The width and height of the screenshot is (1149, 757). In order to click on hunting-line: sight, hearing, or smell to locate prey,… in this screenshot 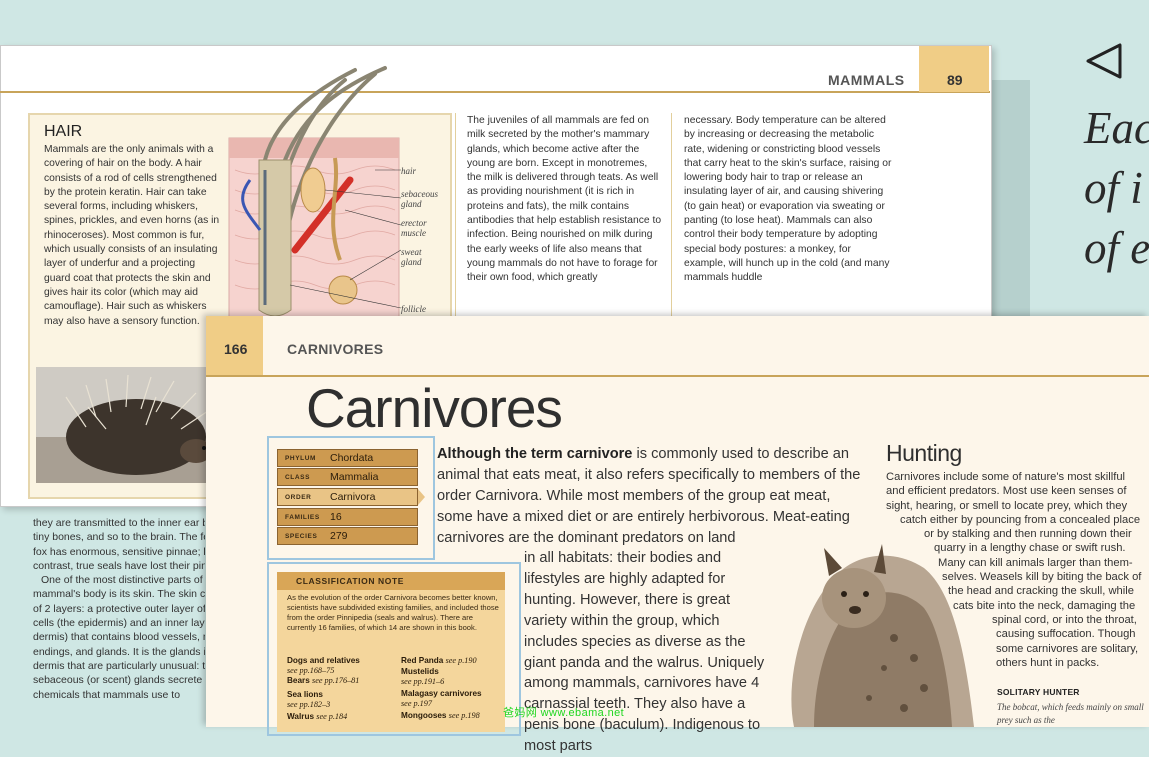, I will do `click(1007, 505)`.